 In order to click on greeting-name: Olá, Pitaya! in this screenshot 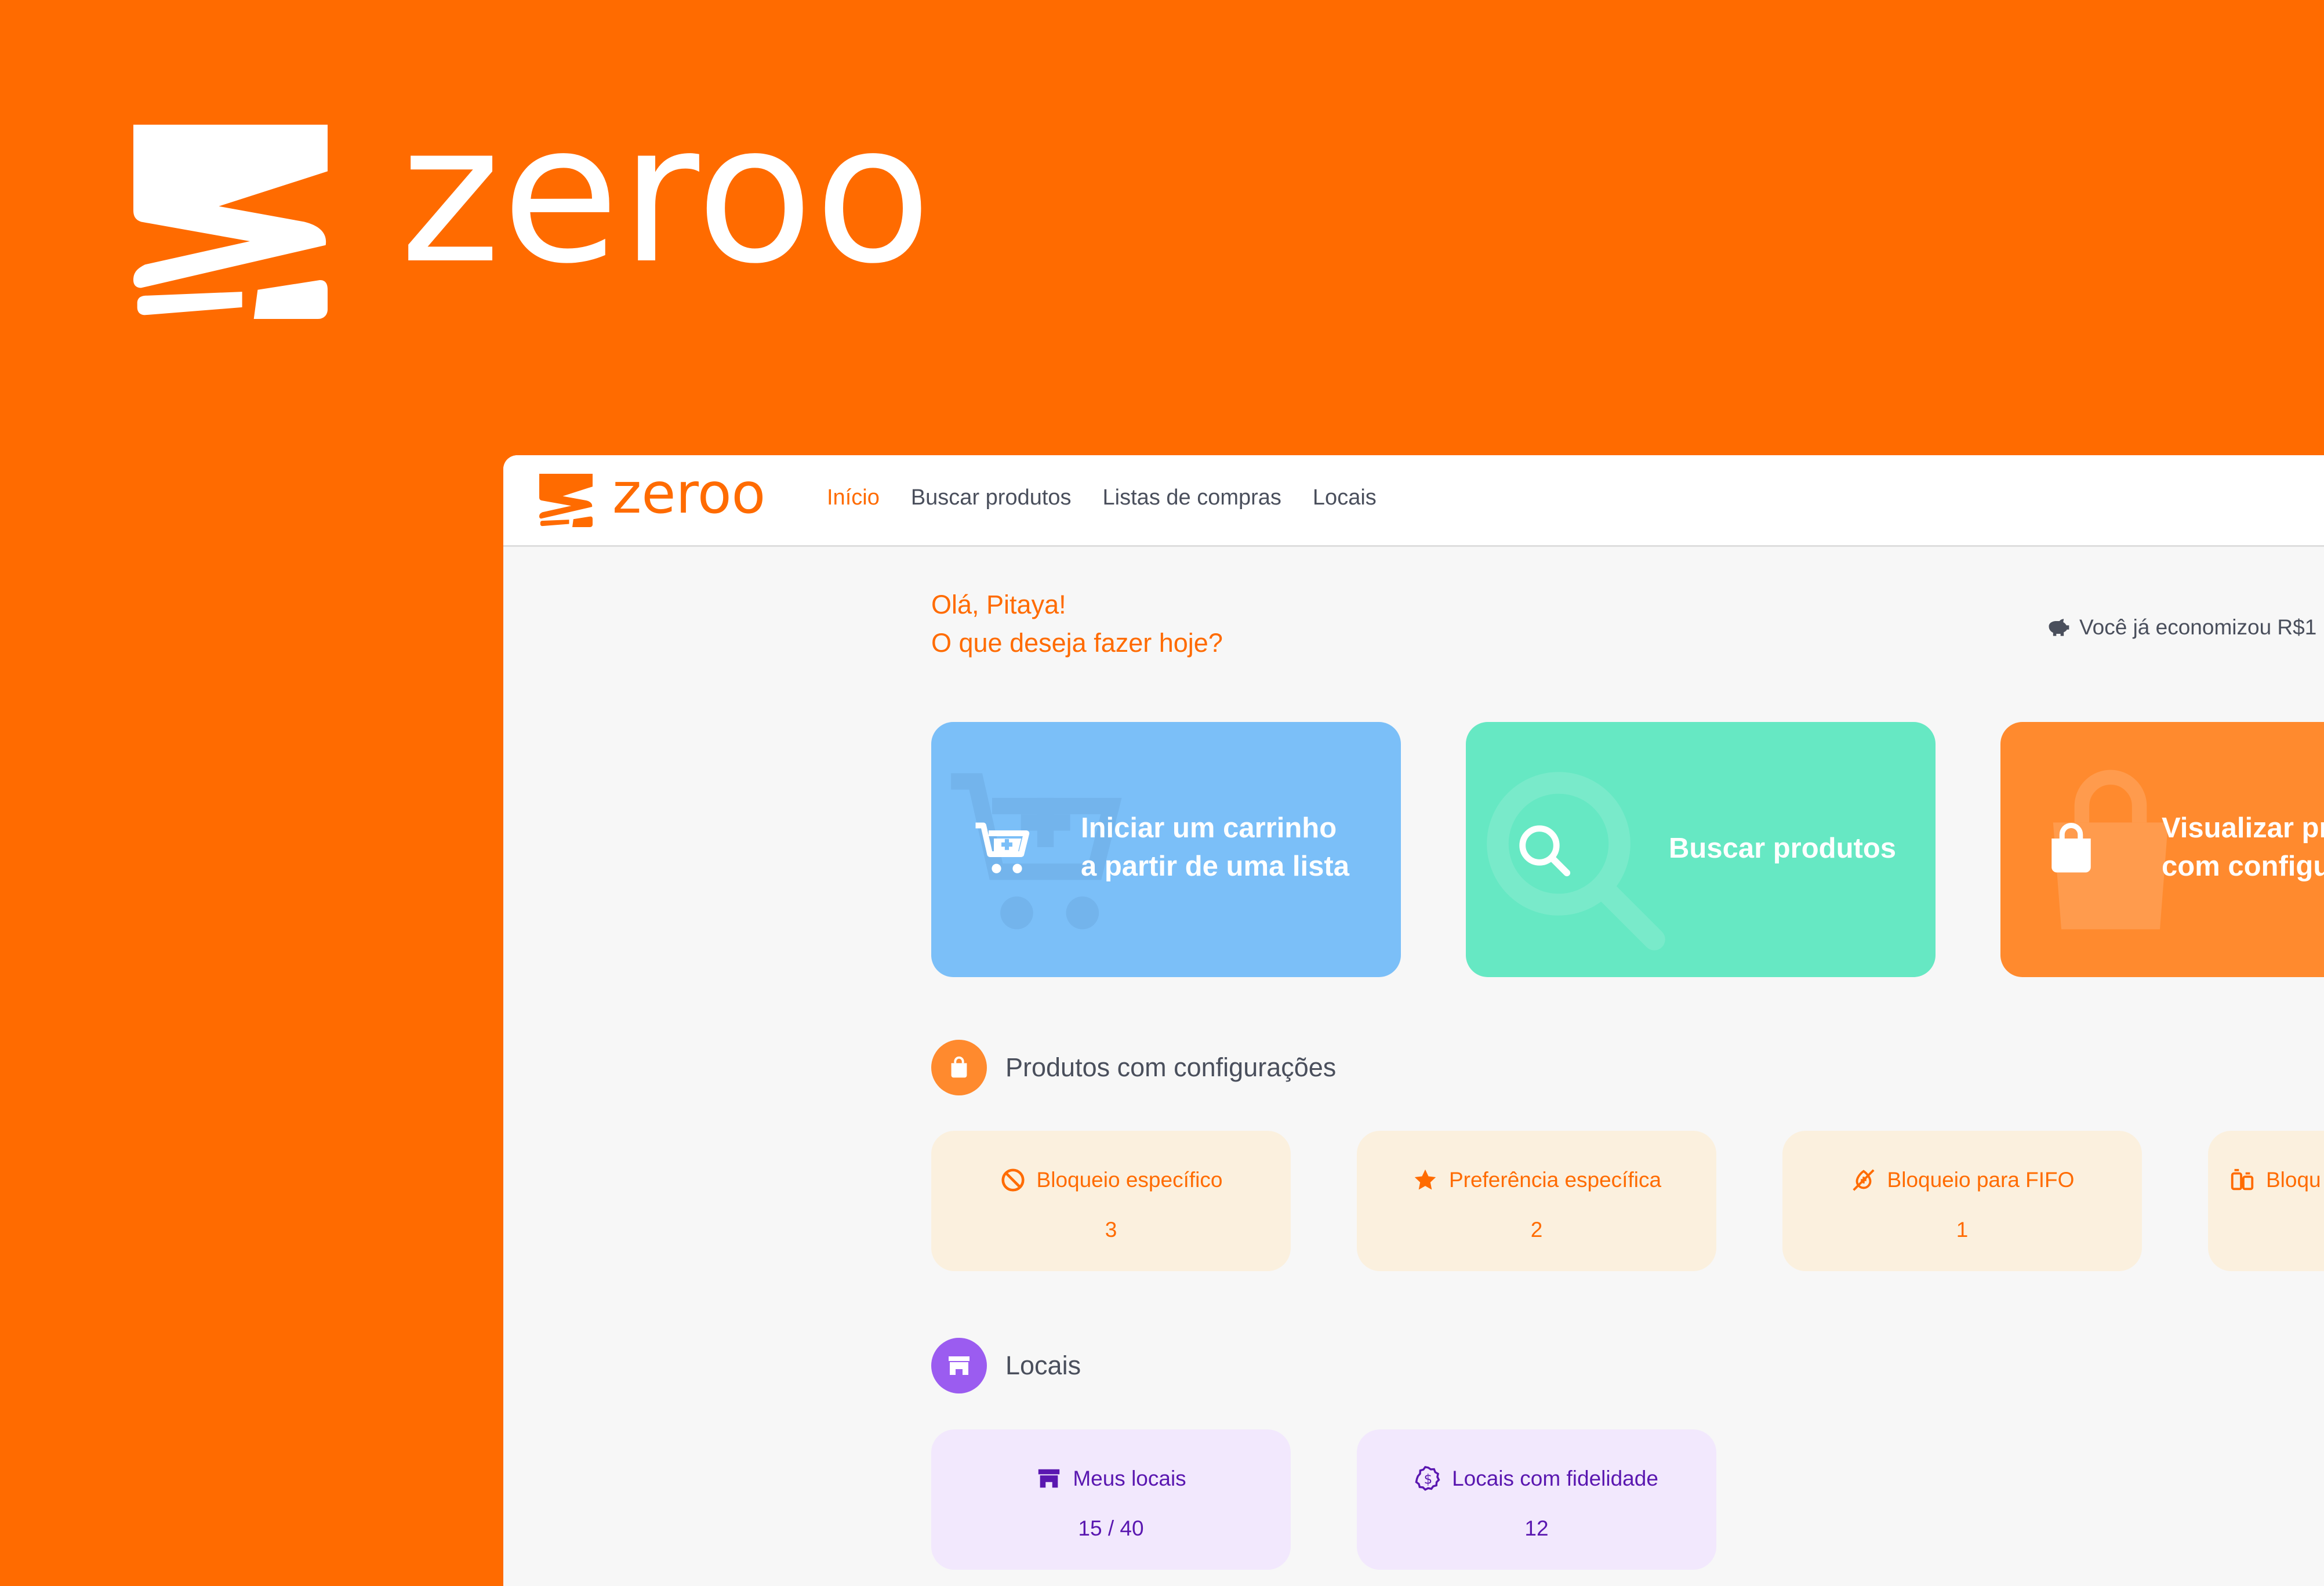, I will do `click(998, 604)`.